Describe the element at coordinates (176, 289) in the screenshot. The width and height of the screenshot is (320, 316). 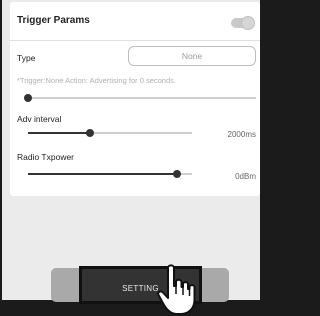
I see `hand-pointer-icon` at that location.